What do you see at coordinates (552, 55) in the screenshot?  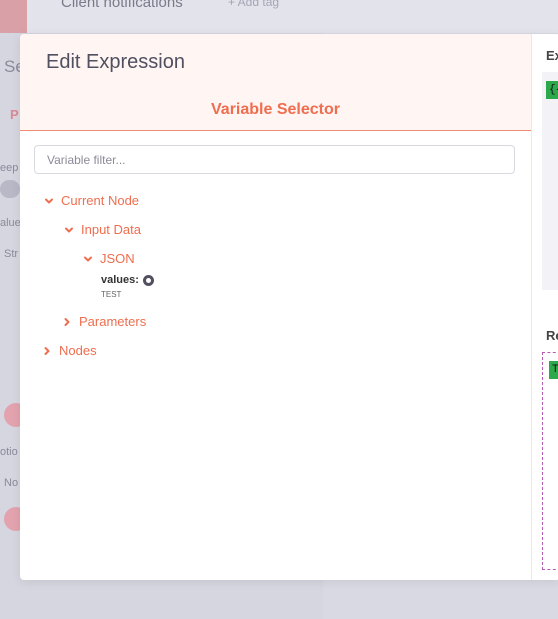 I see `expression-label: Ex` at bounding box center [552, 55].